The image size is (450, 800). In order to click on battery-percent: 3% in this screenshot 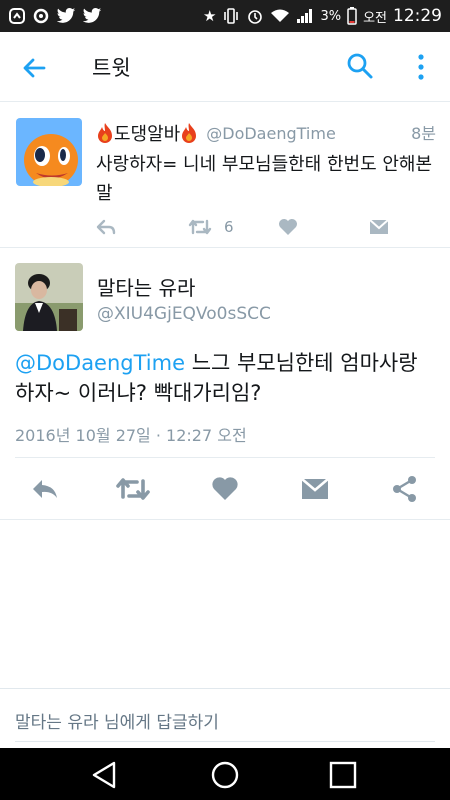, I will do `click(331, 16)`.